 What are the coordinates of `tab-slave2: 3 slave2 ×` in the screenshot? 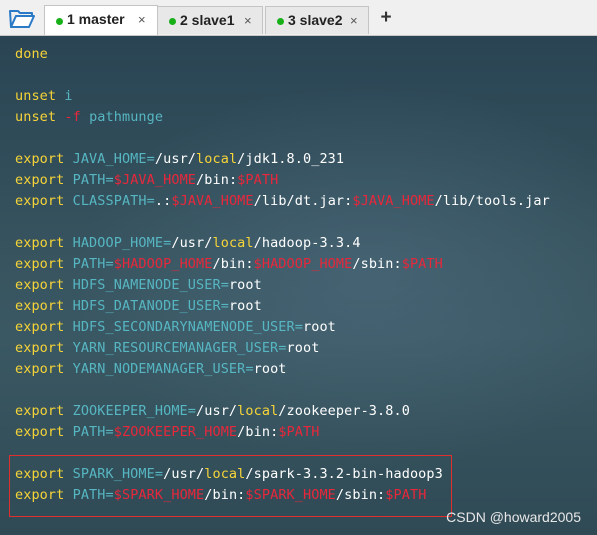 It's located at (317, 20).